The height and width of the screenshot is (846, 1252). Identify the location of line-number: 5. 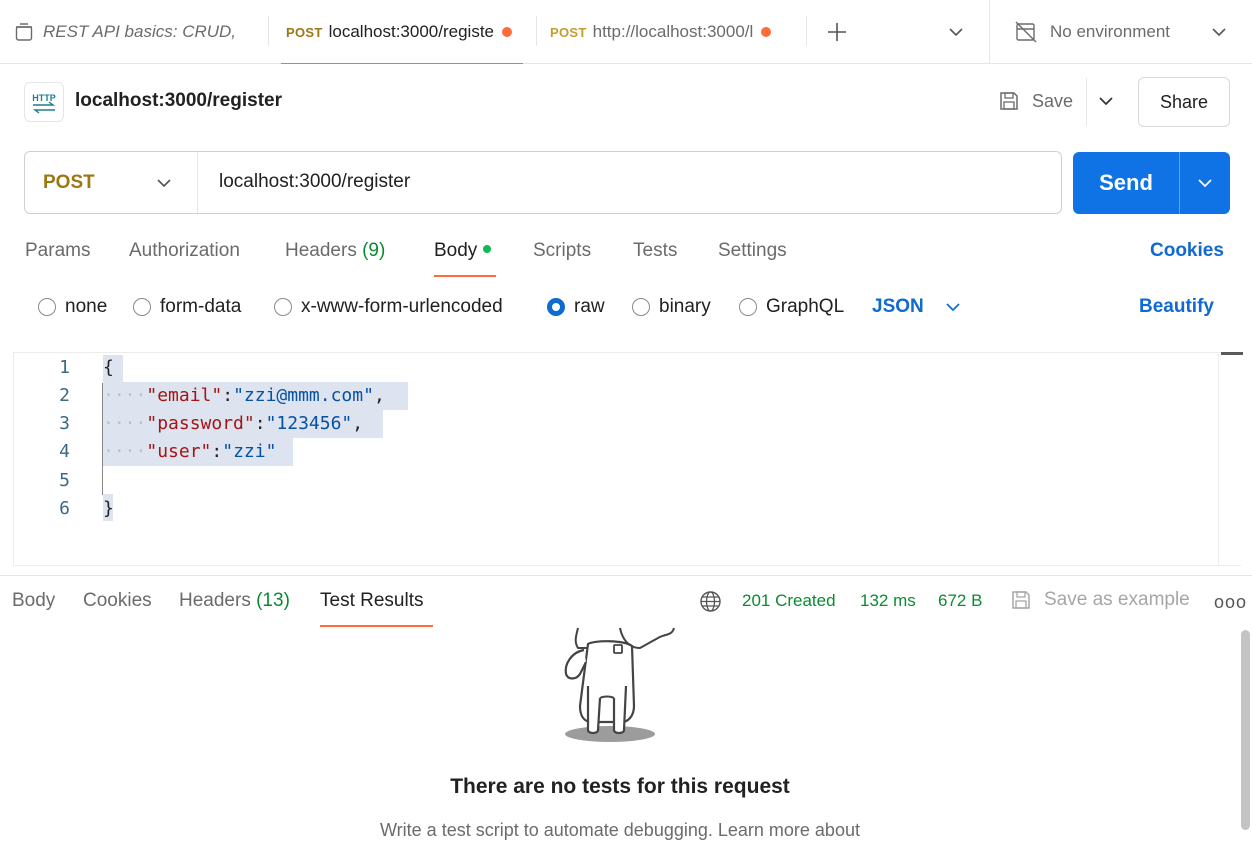
(64, 480).